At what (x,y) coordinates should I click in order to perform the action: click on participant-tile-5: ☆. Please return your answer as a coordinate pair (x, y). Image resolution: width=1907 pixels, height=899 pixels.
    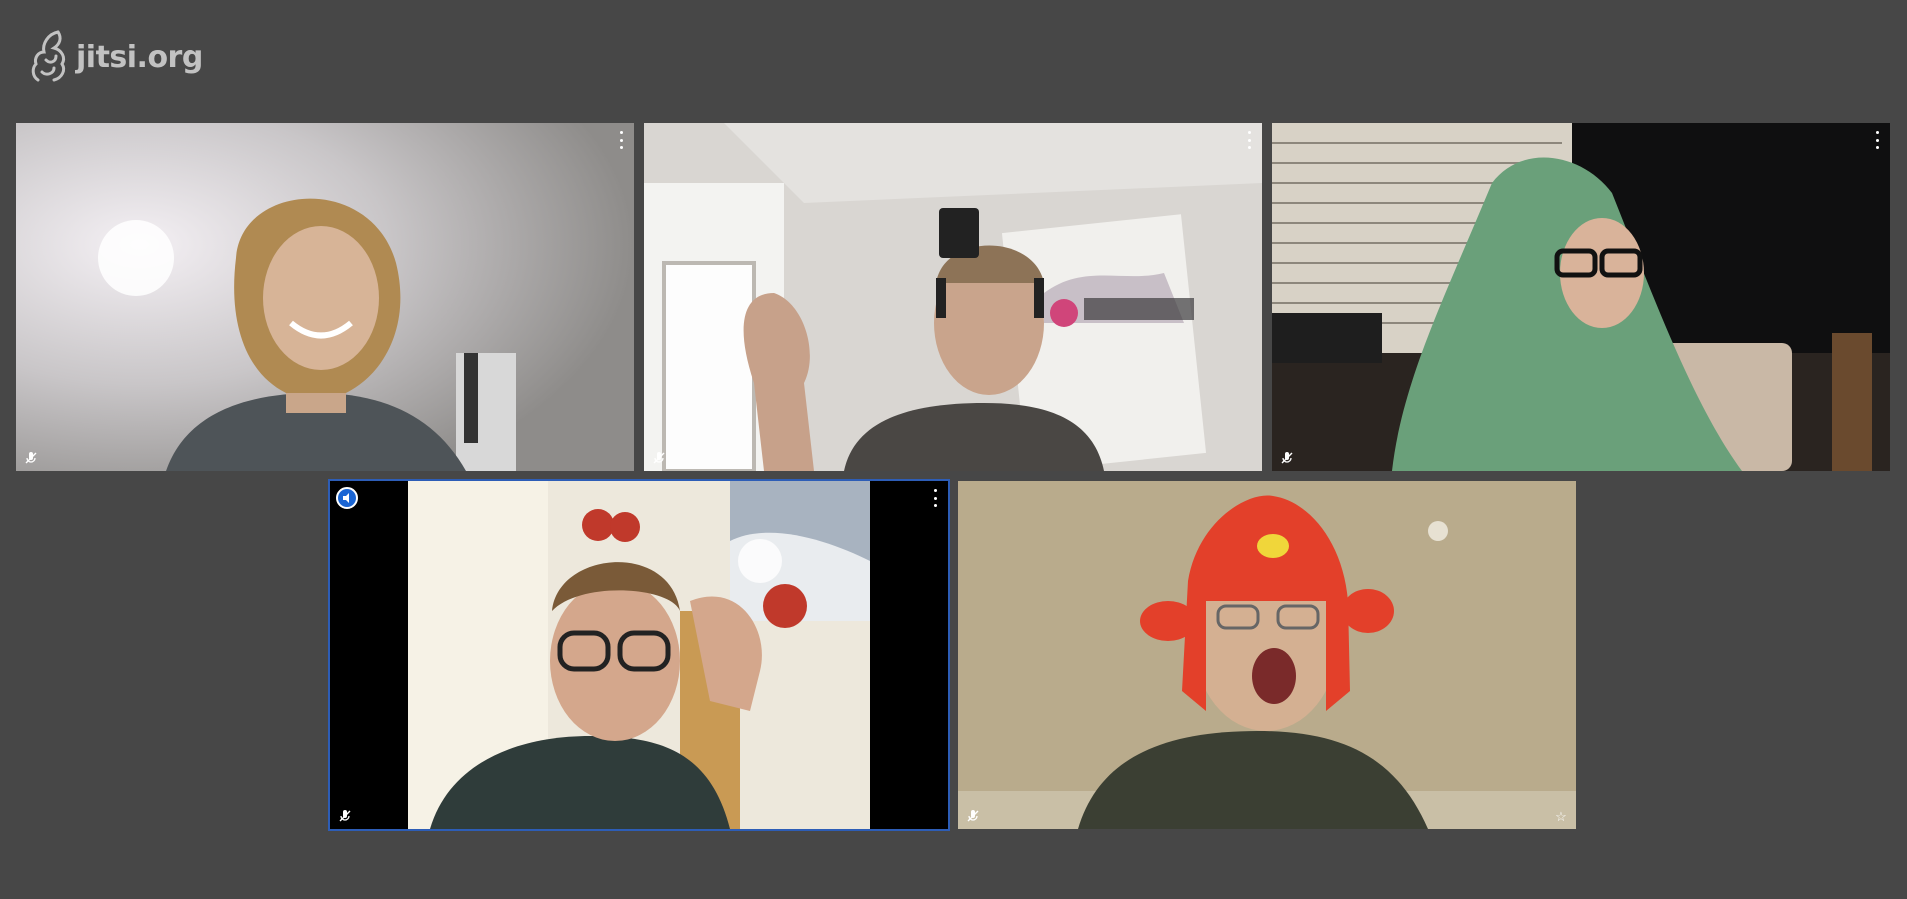
    Looking at the image, I should click on (1267, 655).